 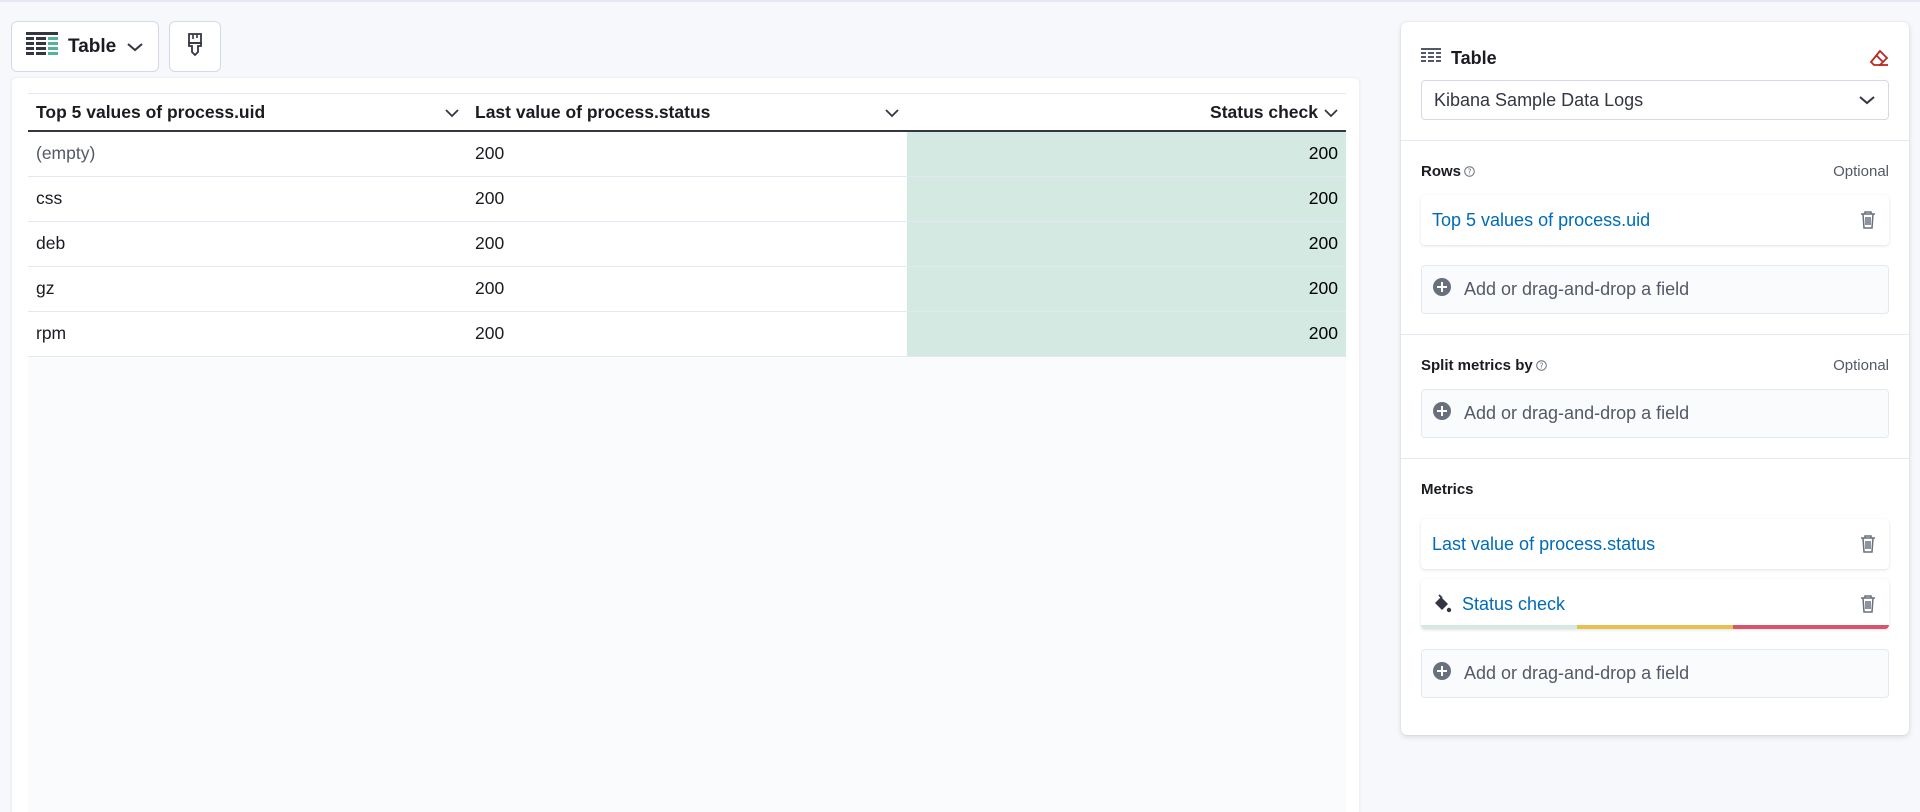 What do you see at coordinates (1441, 171) in the screenshot?
I see `section-title: Rows` at bounding box center [1441, 171].